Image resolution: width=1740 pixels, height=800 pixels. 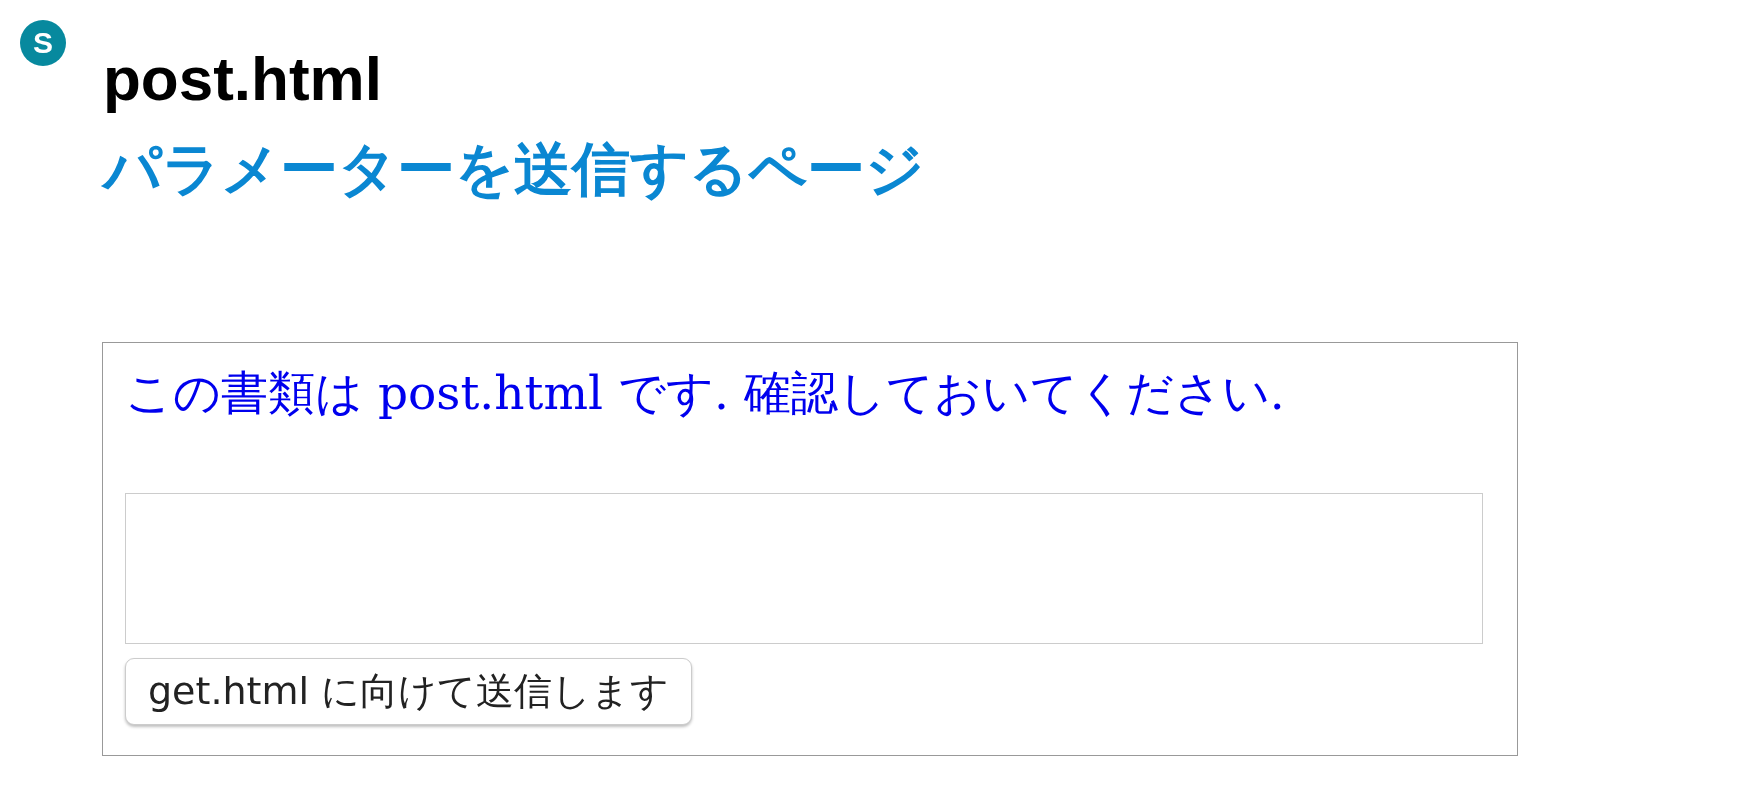 What do you see at coordinates (43, 43) in the screenshot?
I see `logo-icon: S` at bounding box center [43, 43].